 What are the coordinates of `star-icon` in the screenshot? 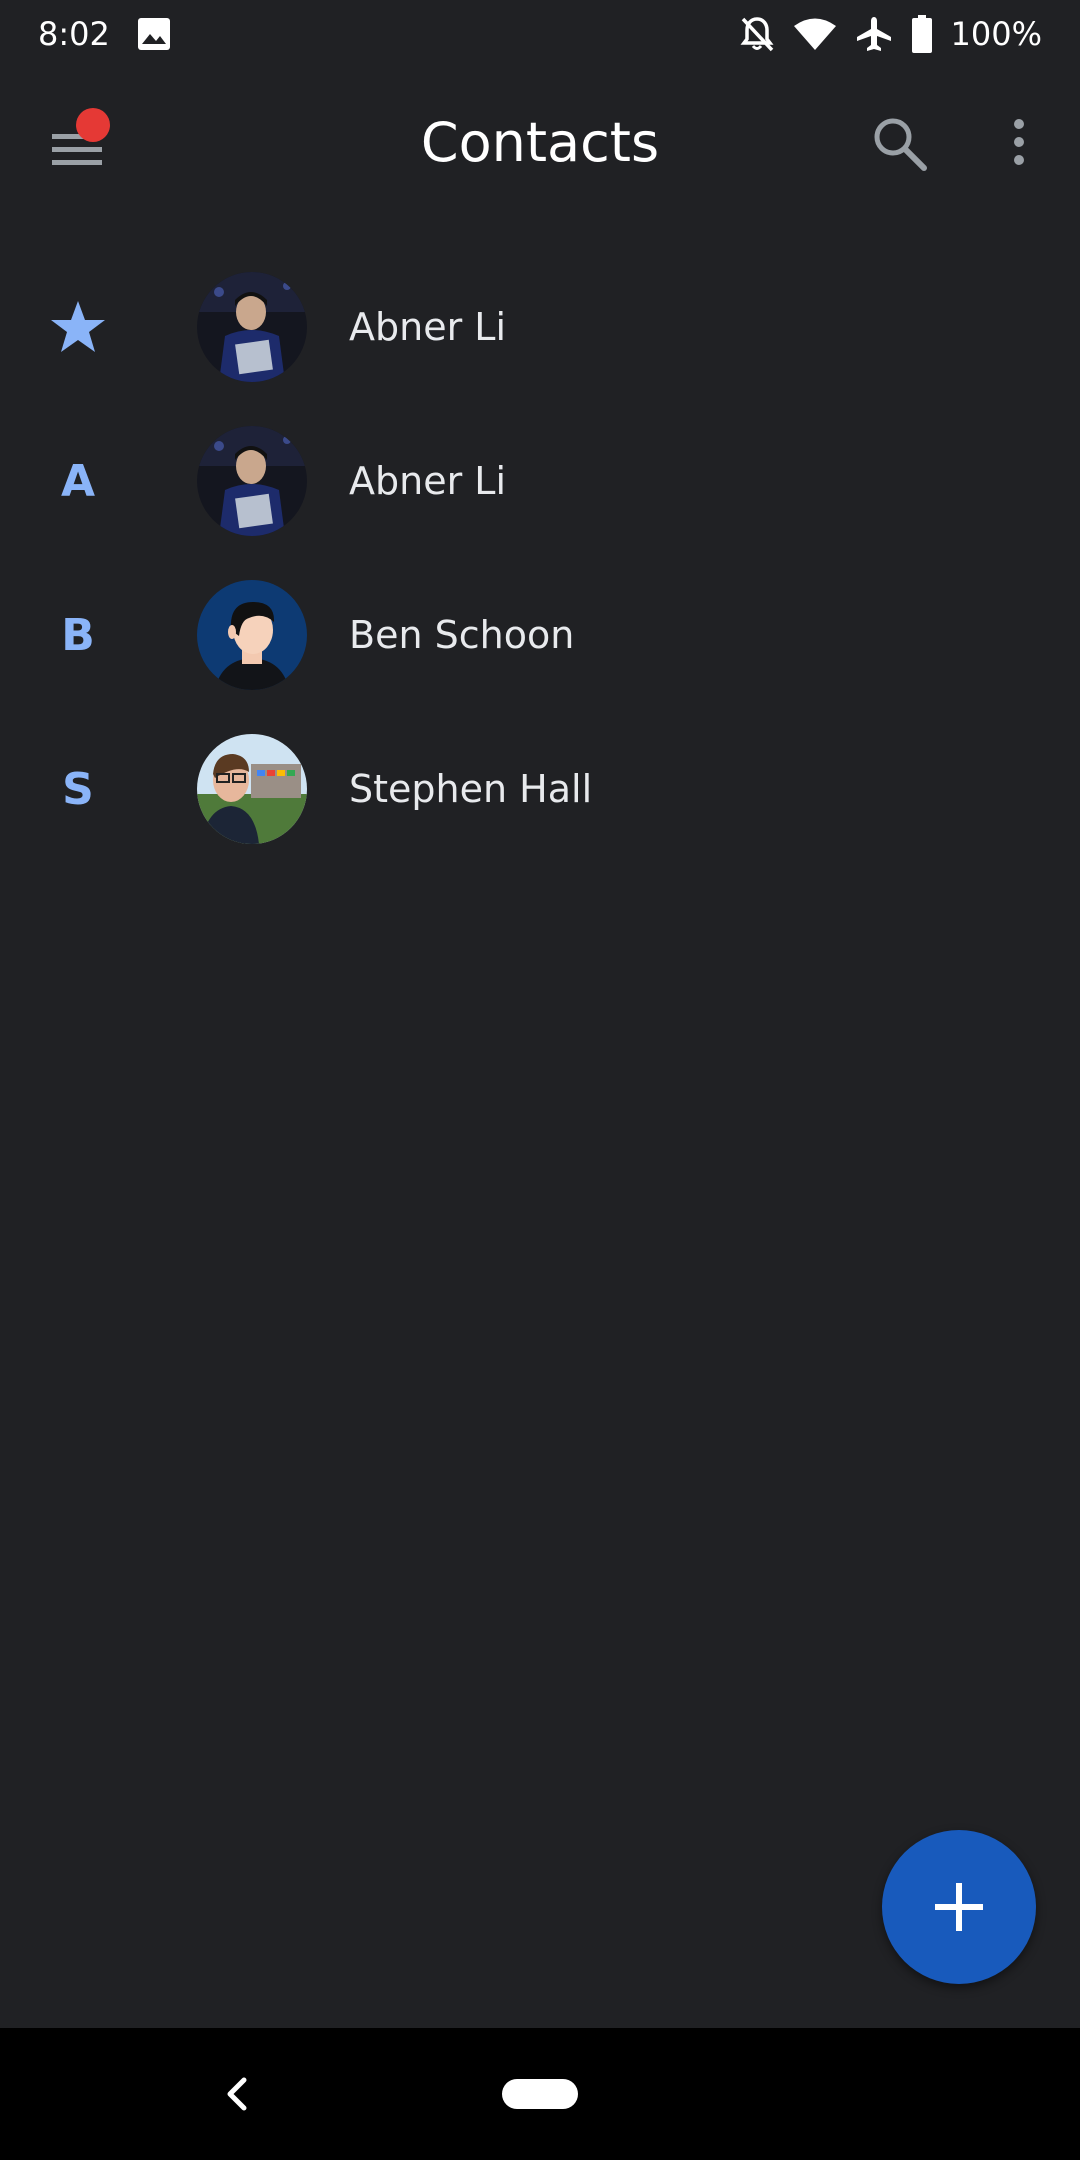 It's located at (78, 326).